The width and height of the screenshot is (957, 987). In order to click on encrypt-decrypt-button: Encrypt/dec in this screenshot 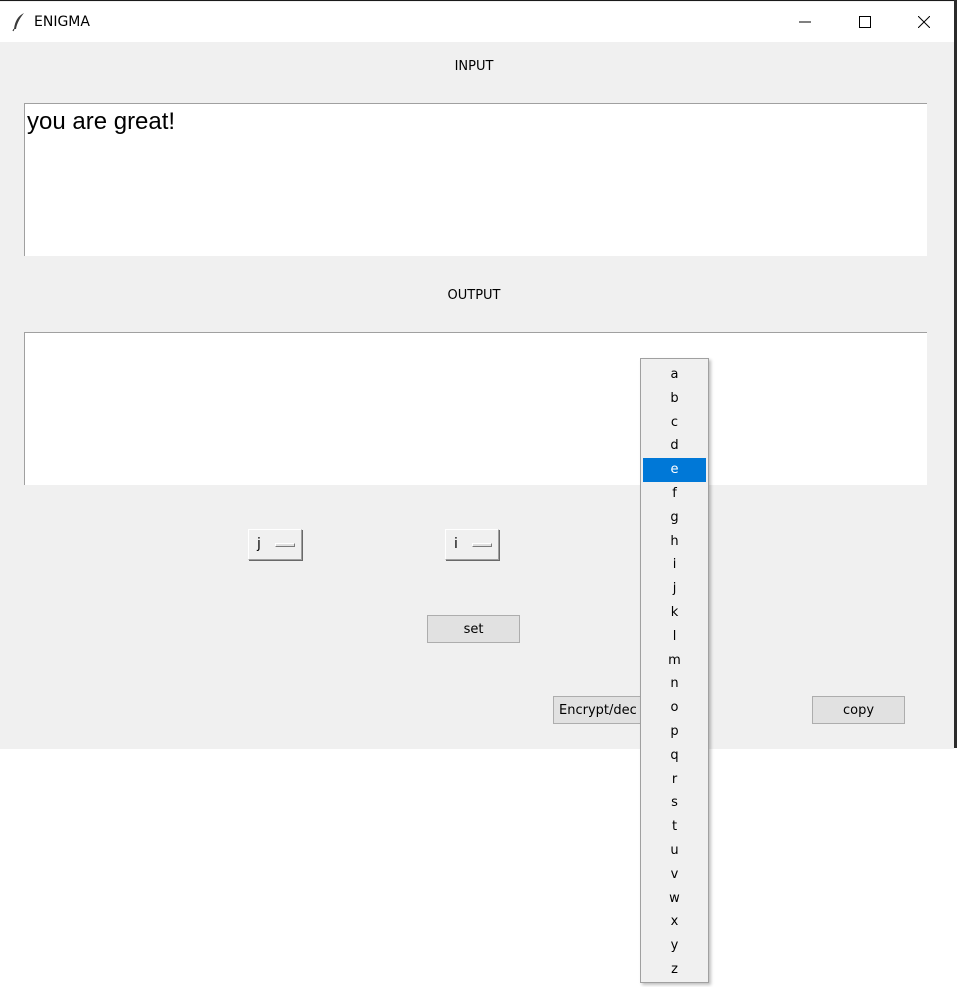, I will do `click(603, 710)`.